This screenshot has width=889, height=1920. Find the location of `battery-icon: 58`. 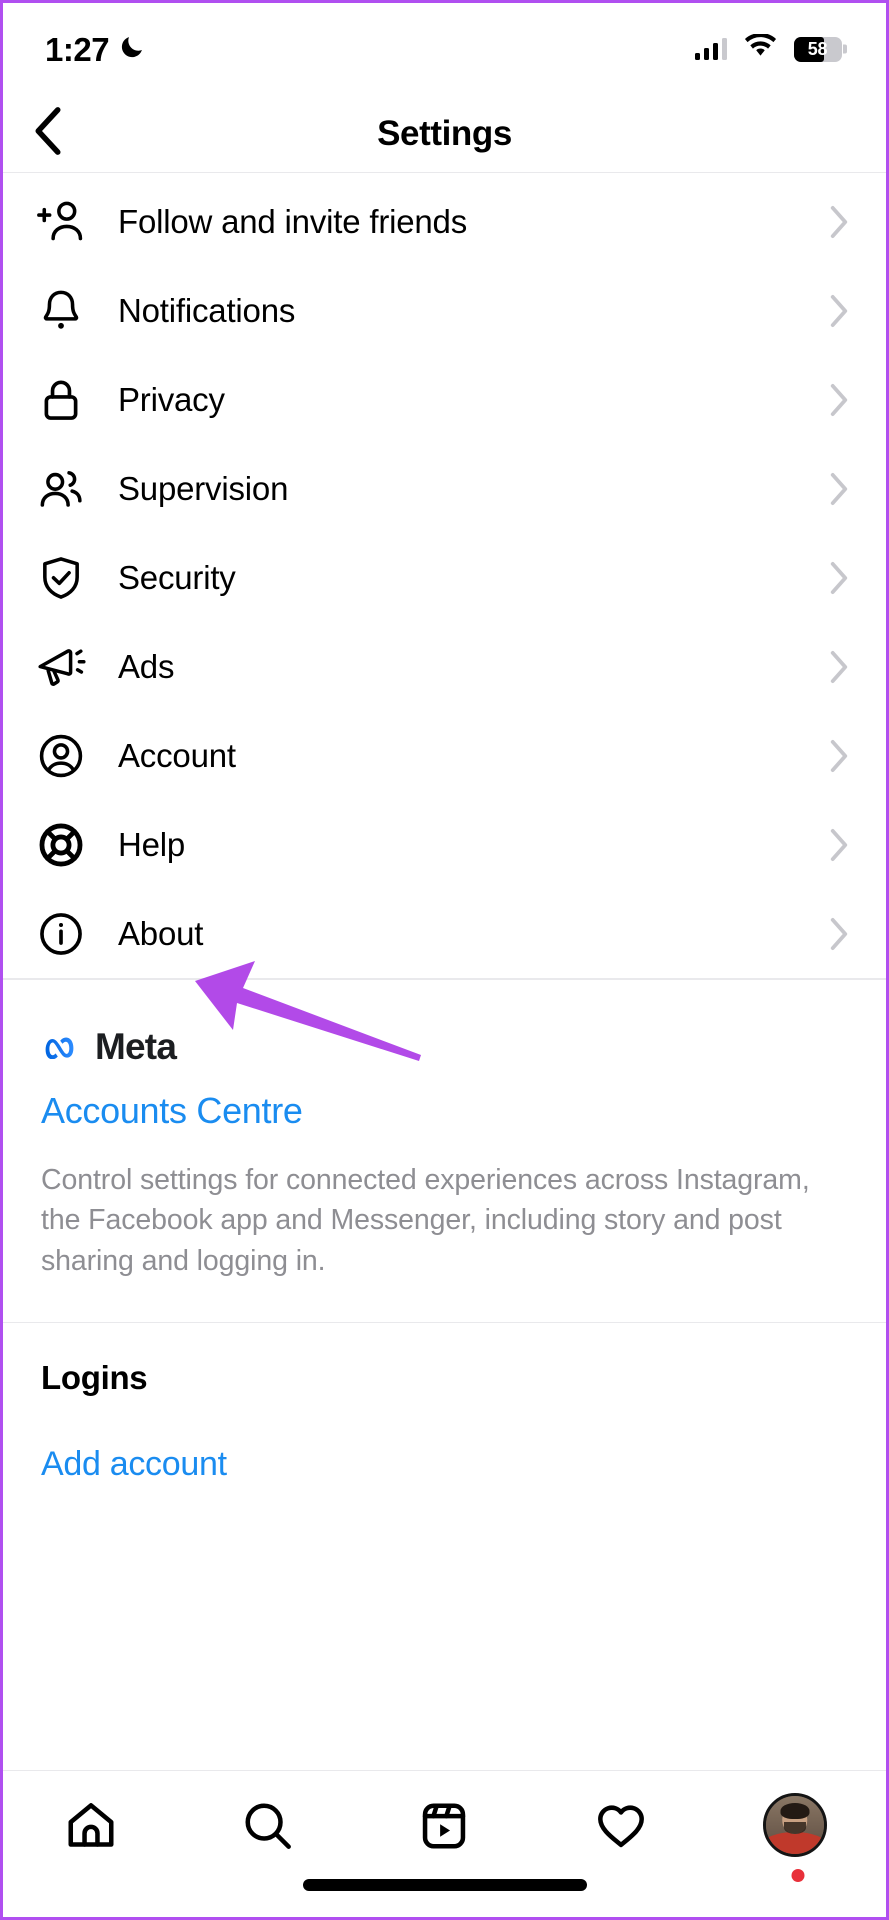

battery-icon: 58 is located at coordinates (820, 49).